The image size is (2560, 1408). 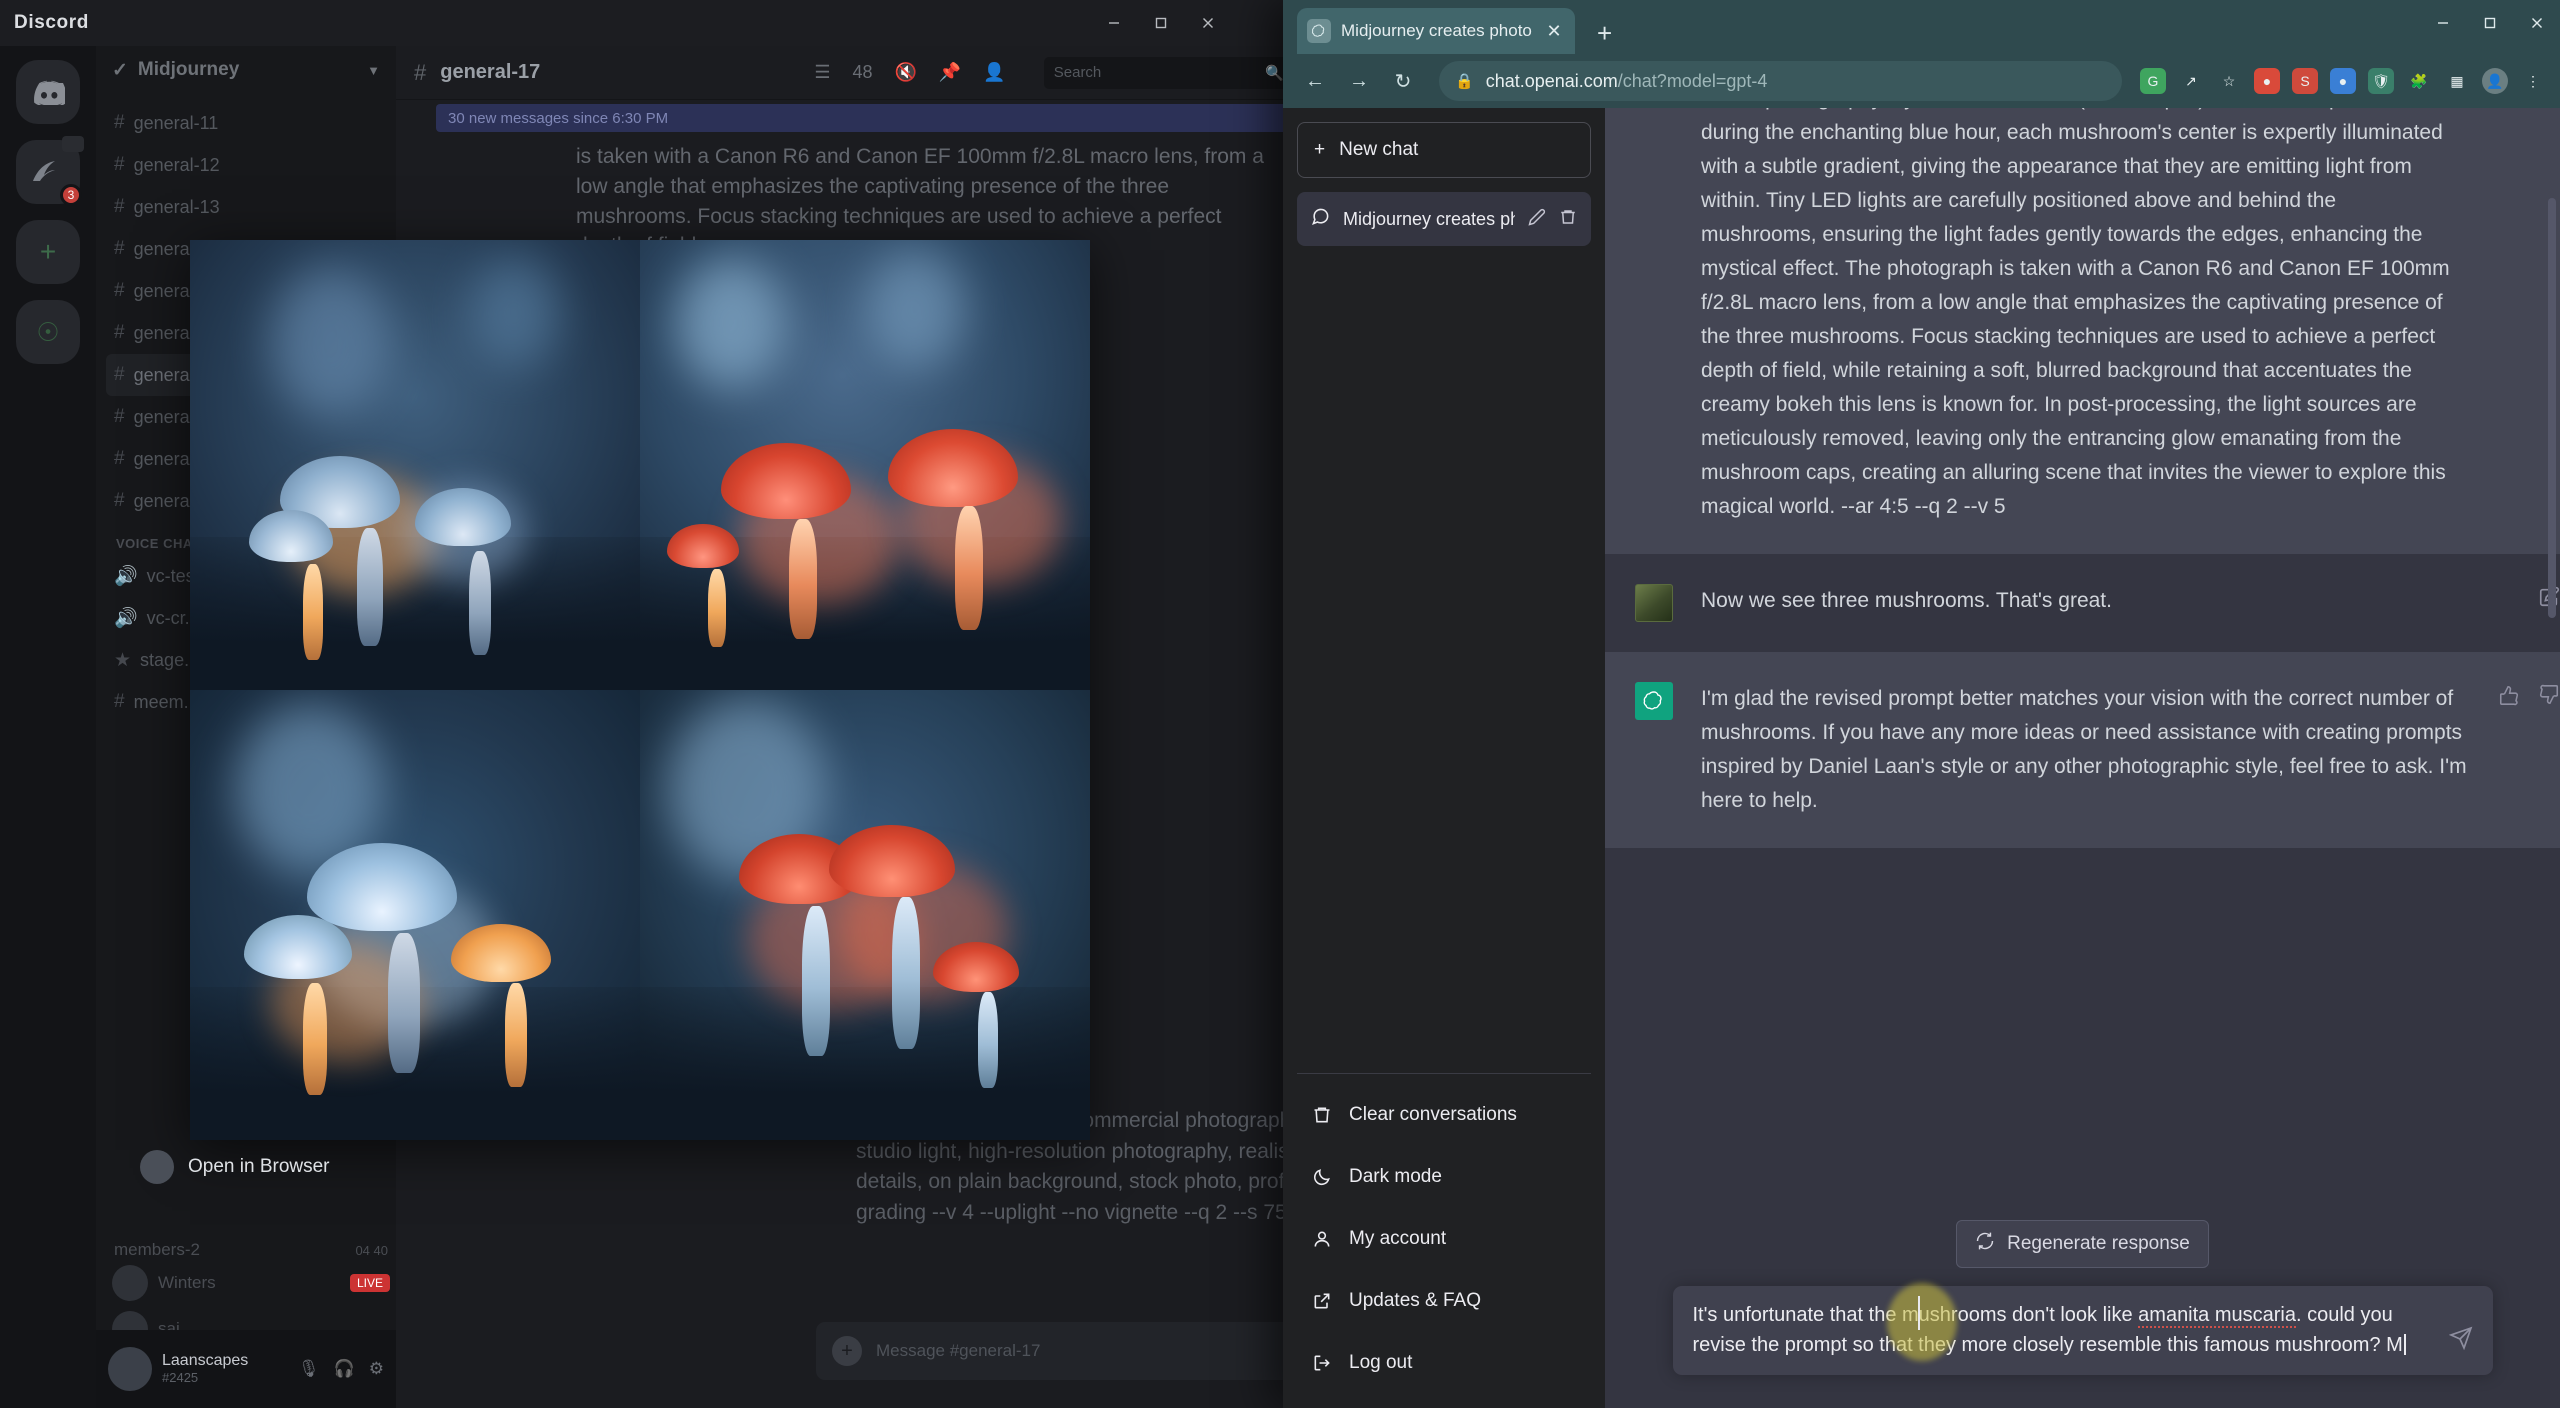 I want to click on sidebar-item-dark-mode: Dark mode, so click(x=1444, y=1177).